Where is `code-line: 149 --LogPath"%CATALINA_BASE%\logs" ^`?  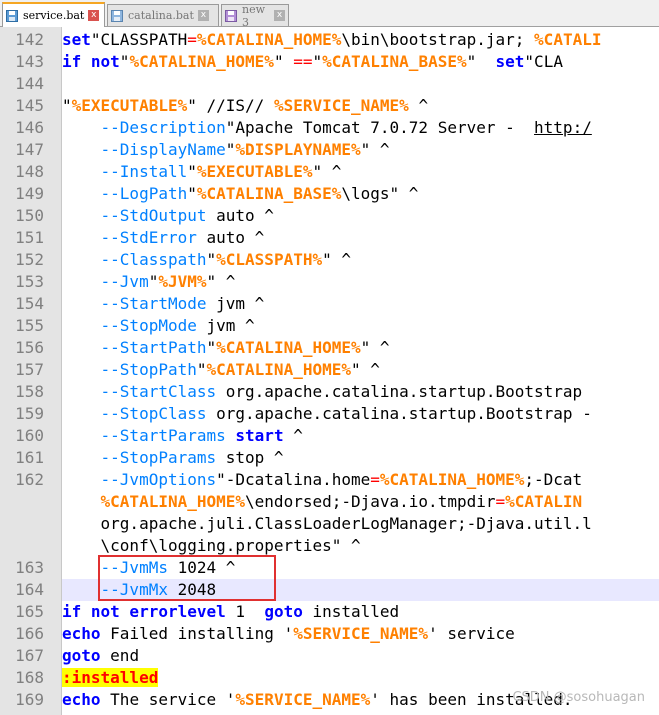
code-line: 149 --LogPath"%CATALINA_BASE%\logs" ^ is located at coordinates (329, 194).